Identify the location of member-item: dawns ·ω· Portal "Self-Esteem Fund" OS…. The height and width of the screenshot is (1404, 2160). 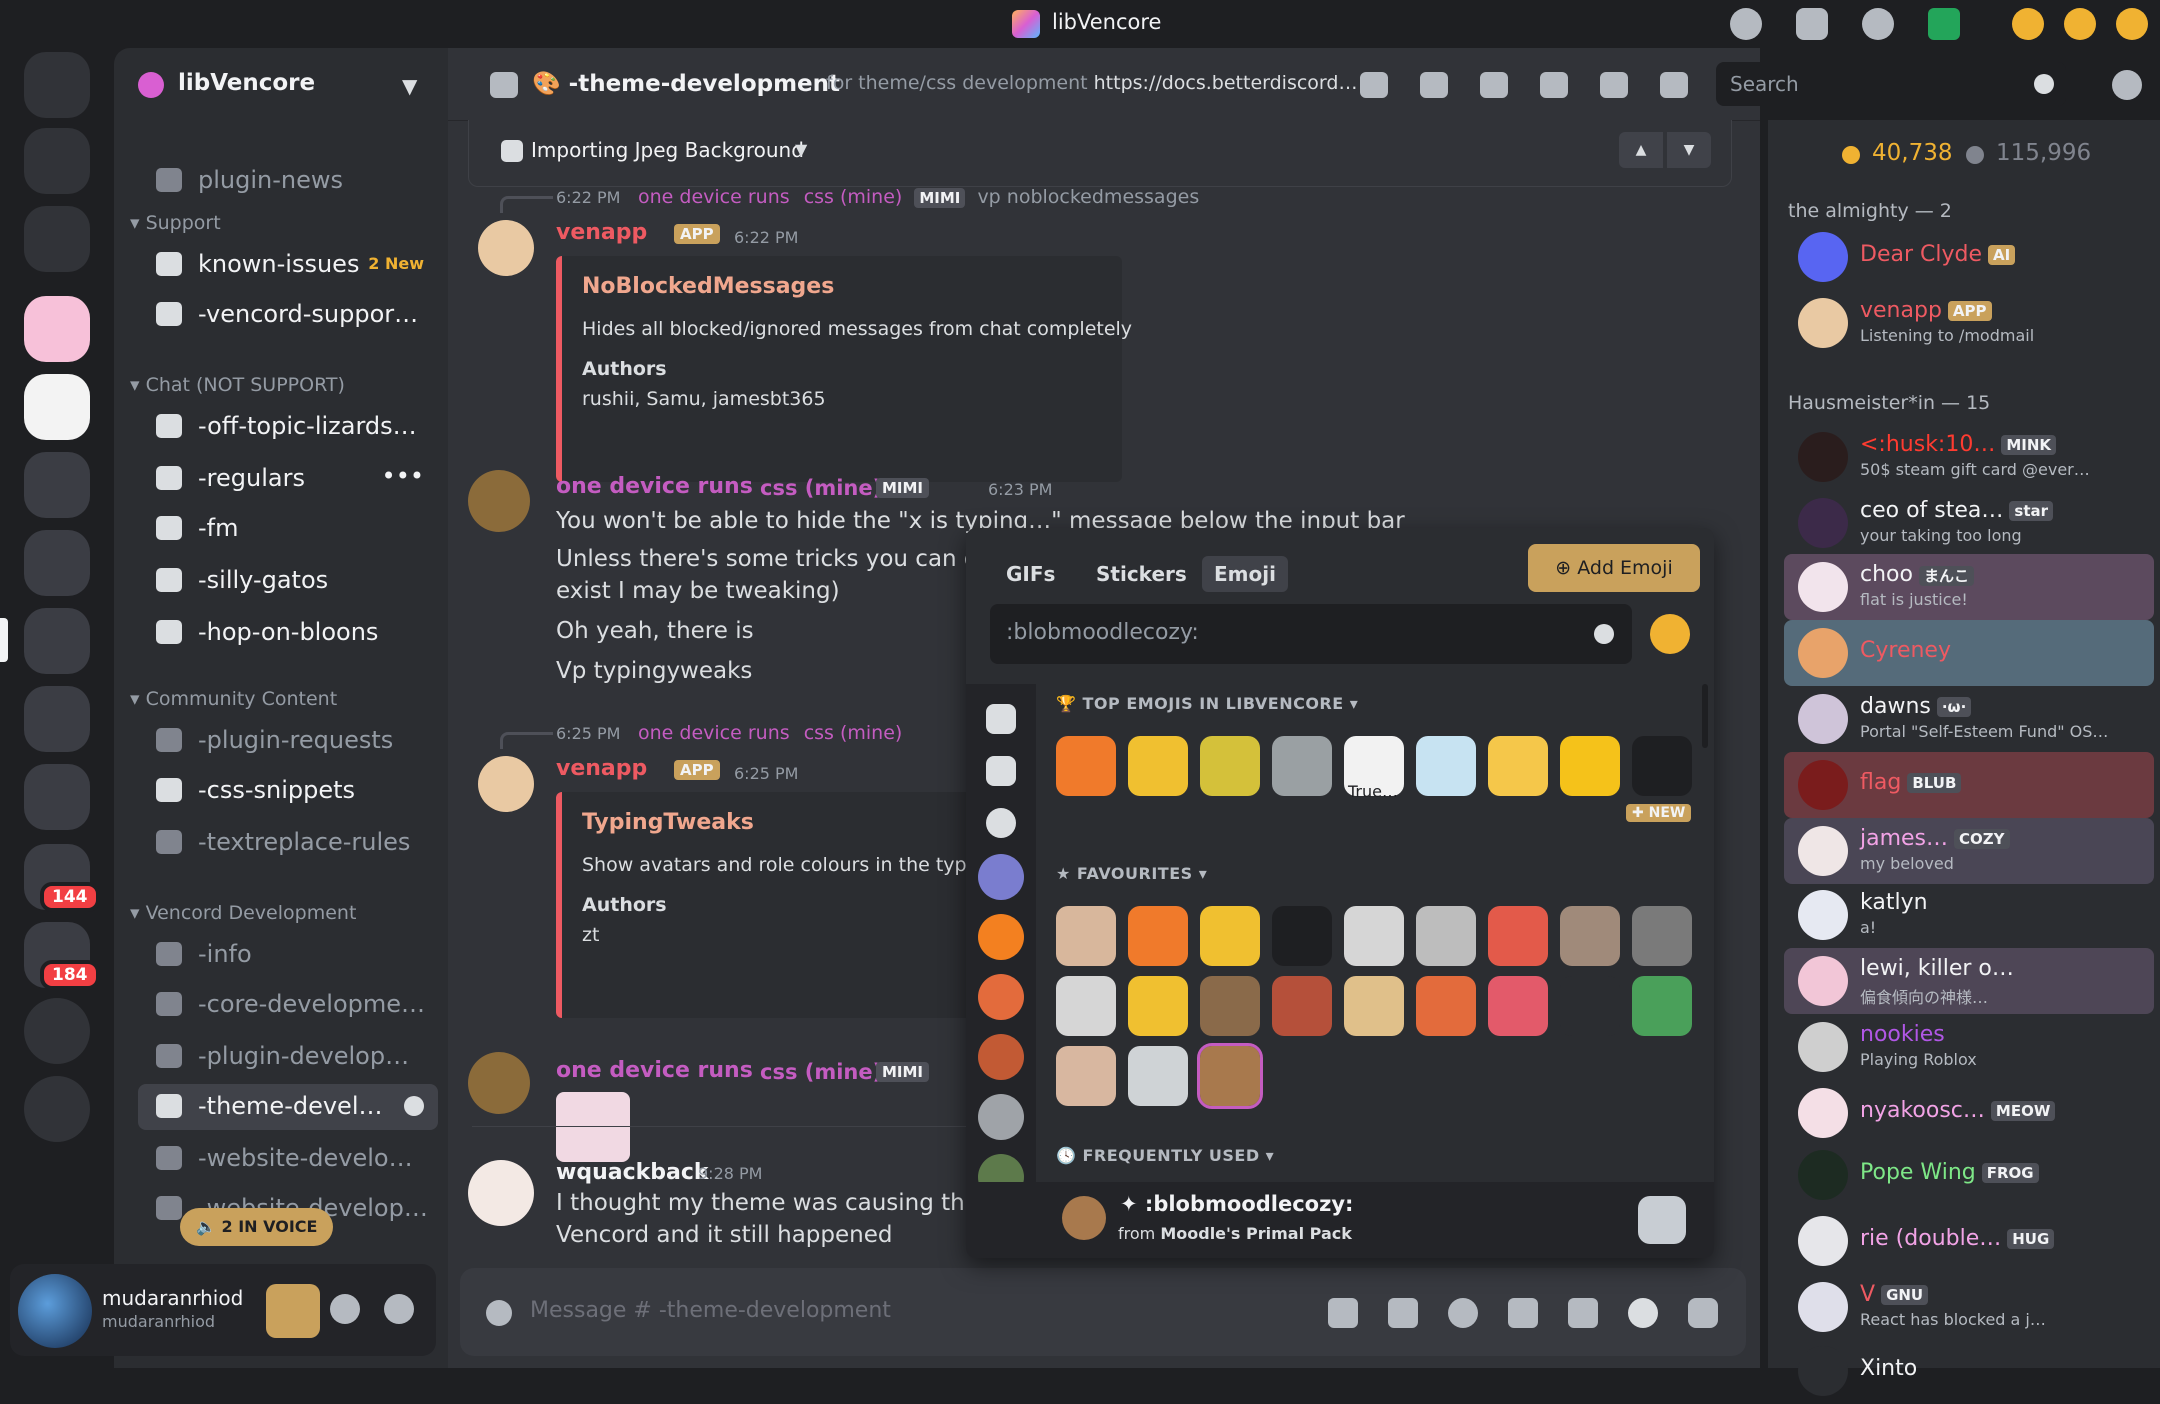
(1969, 719).